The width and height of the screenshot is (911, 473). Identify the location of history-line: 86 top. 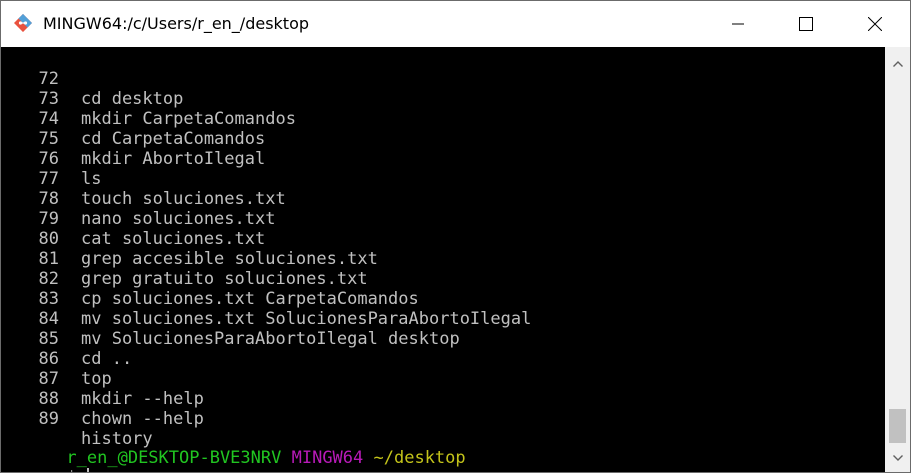
(56, 359).